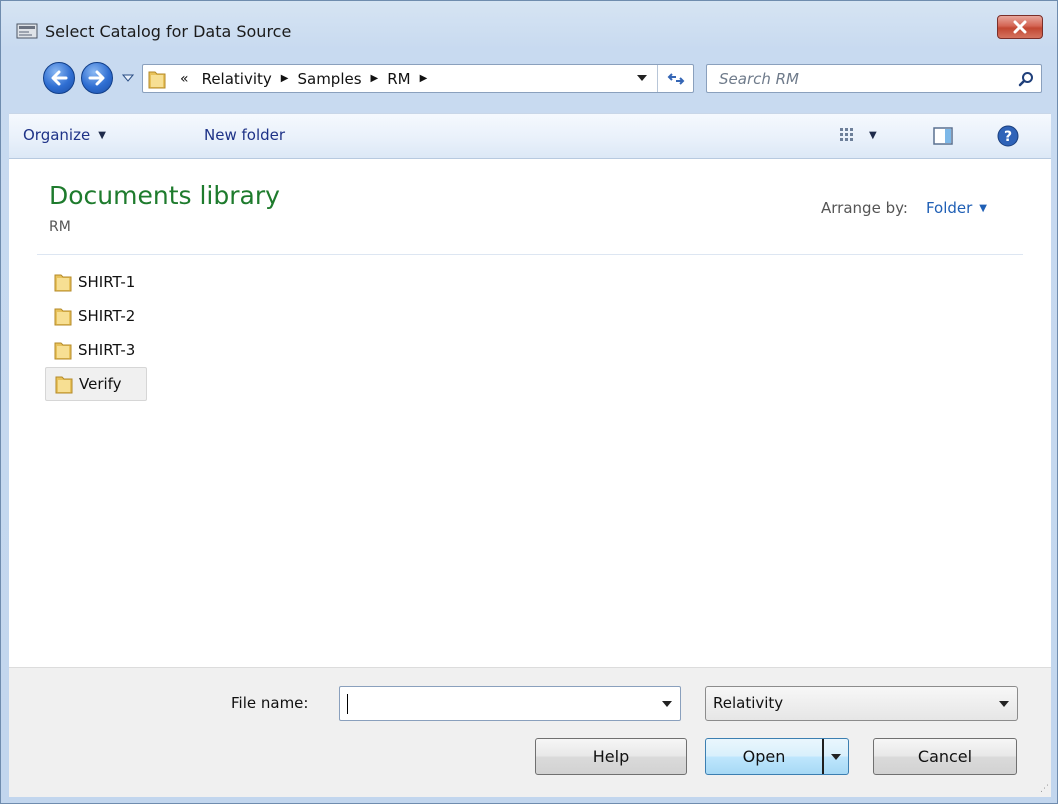 This screenshot has height=804, width=1058. Describe the element at coordinates (530, 254) in the screenshot. I see `divider` at that location.